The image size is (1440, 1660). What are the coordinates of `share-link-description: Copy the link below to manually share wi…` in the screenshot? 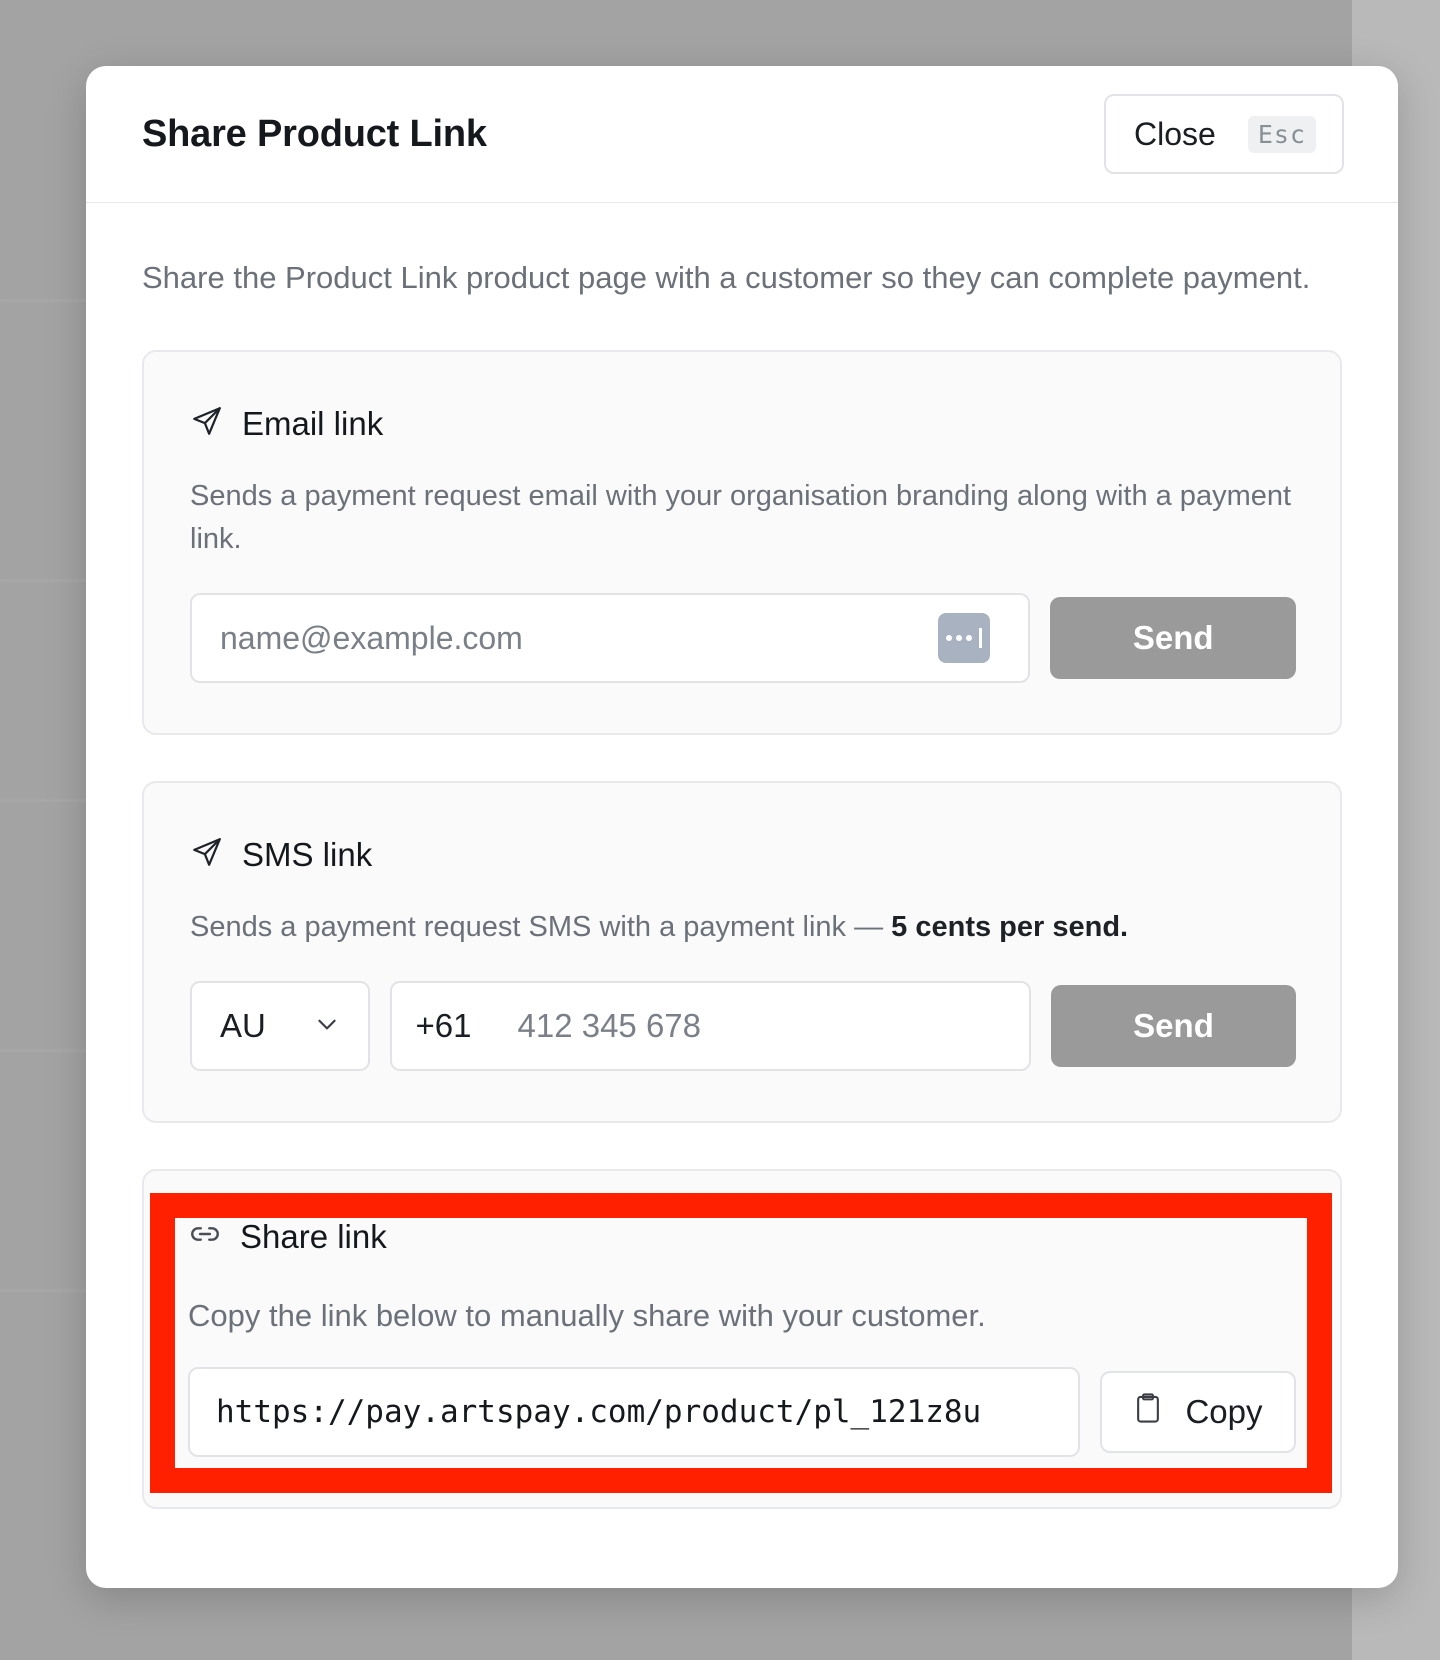 It's located at (587, 1315).